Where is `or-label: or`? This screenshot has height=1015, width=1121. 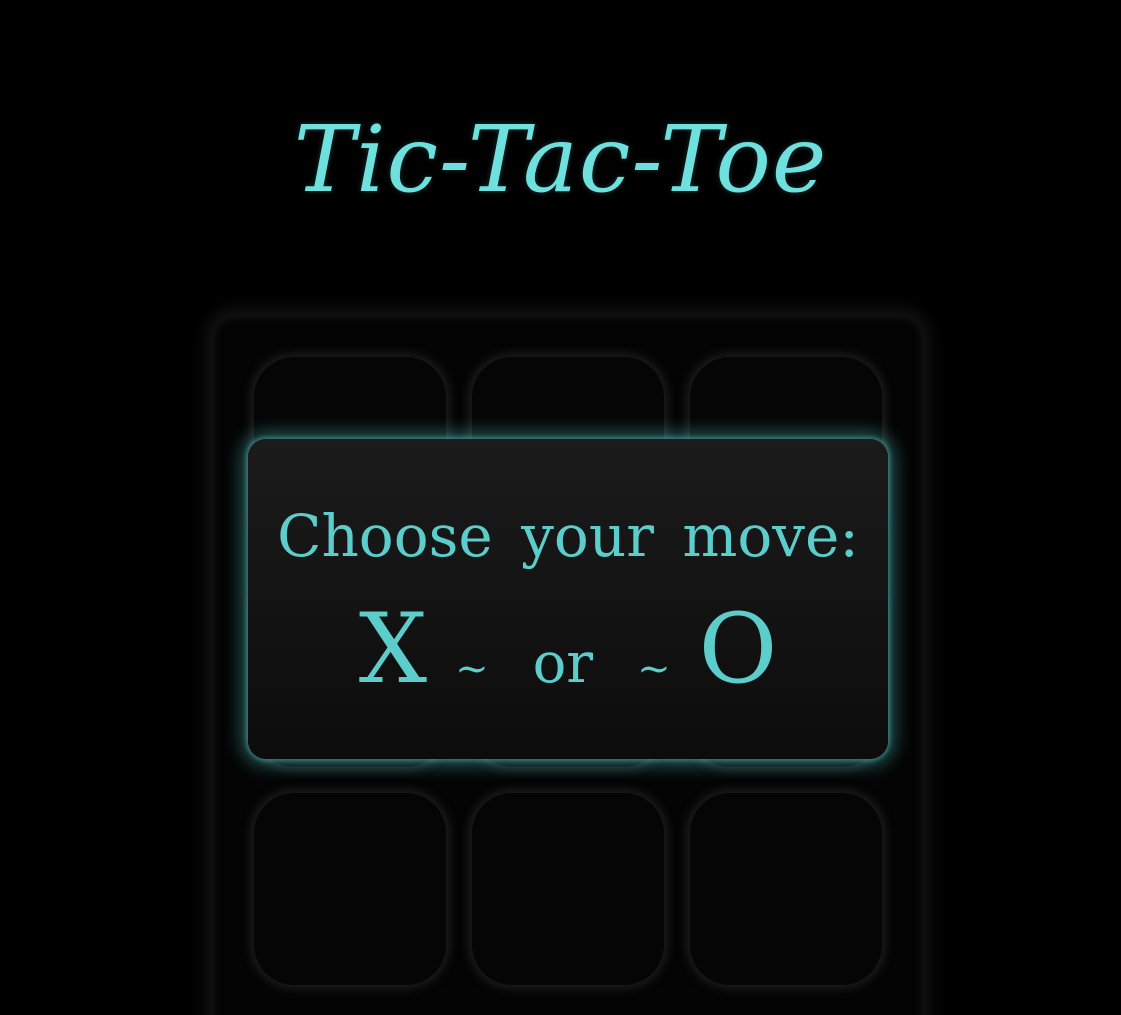
or-label: or is located at coordinates (563, 663).